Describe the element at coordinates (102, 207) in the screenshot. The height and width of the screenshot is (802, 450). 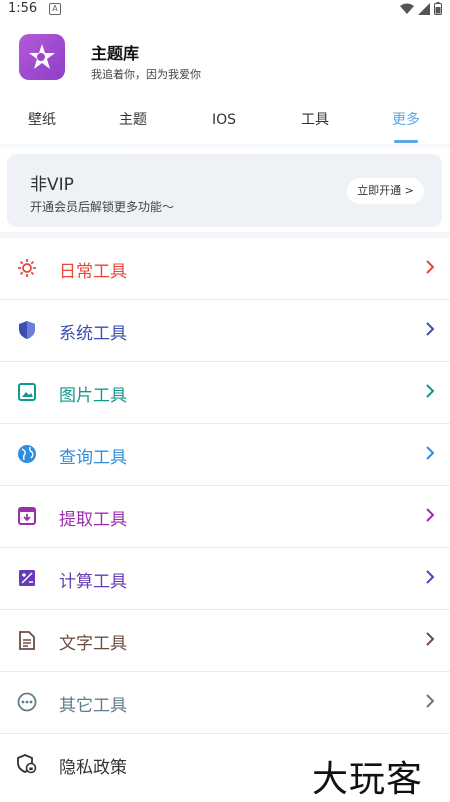
I see `vip-description: 开通会员后解锁更多功能～` at that location.